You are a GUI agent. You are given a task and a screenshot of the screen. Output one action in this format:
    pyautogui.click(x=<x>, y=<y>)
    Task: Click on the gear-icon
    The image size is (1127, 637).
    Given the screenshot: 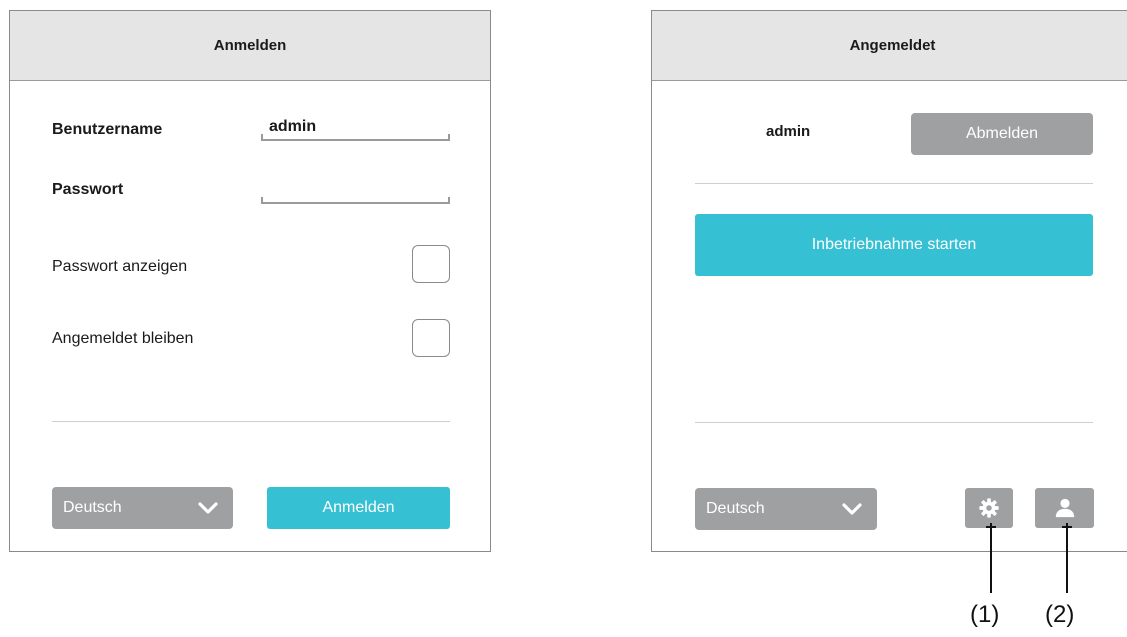 What is the action you would take?
    pyautogui.click(x=989, y=508)
    